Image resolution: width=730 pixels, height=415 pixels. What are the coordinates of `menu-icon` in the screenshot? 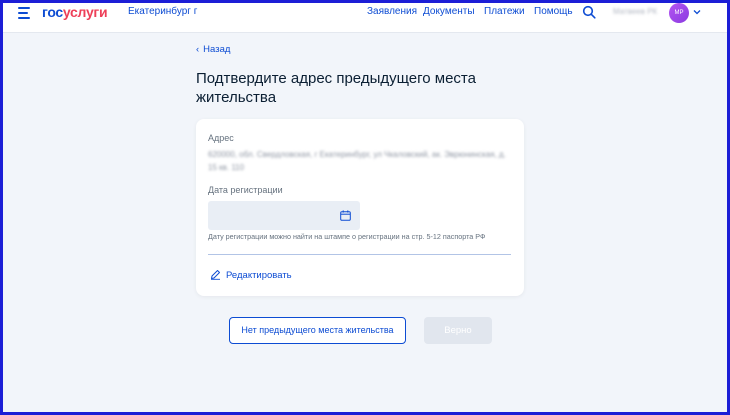 It's located at (25, 14).